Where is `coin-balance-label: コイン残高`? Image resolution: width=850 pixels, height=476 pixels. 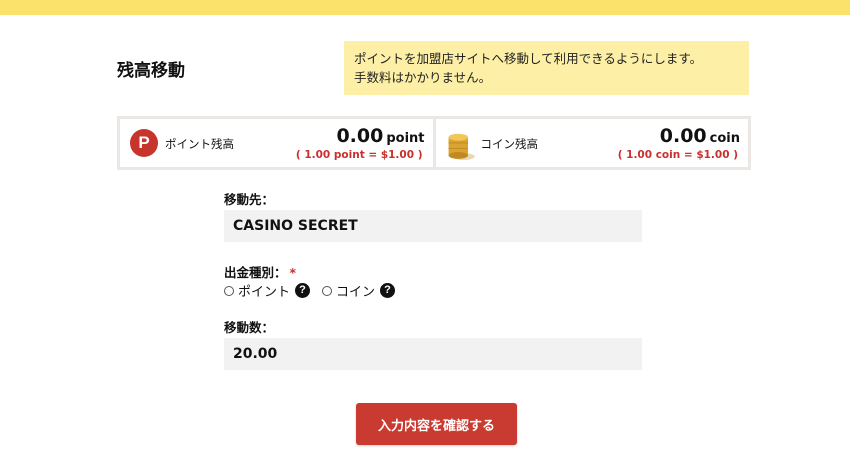 coin-balance-label: コイン残高 is located at coordinates (509, 144).